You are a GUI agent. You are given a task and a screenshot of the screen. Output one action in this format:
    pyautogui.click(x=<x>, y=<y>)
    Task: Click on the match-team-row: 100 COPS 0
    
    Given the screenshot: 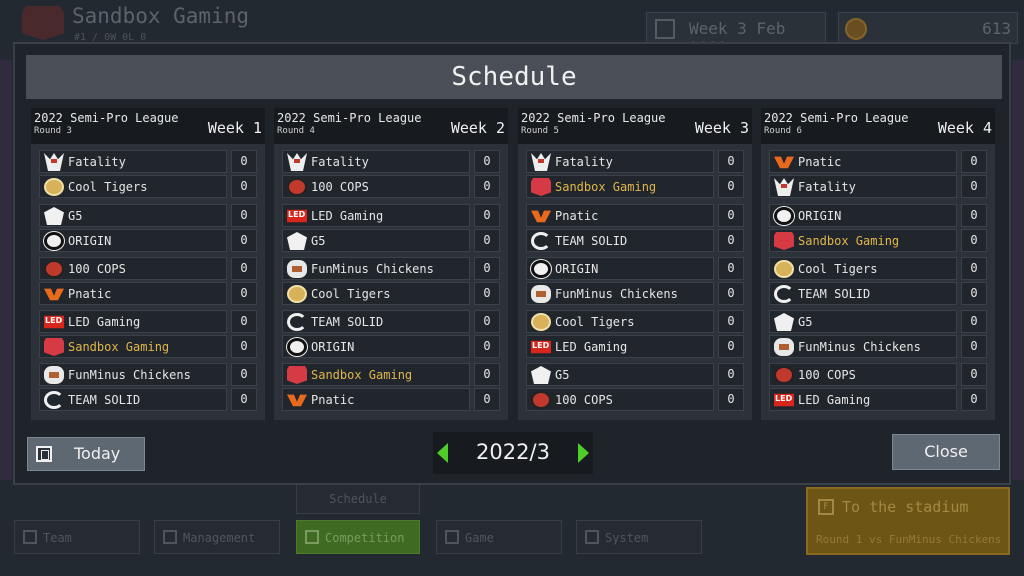 What is the action you would take?
    pyautogui.click(x=635, y=400)
    